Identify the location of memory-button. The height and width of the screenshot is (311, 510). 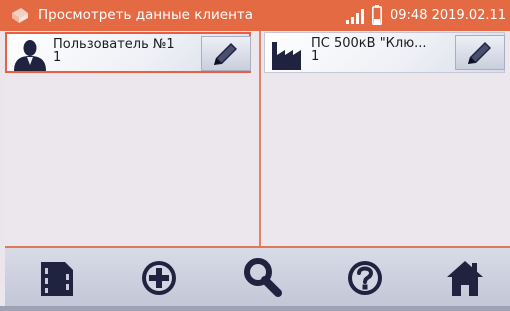
(57, 278).